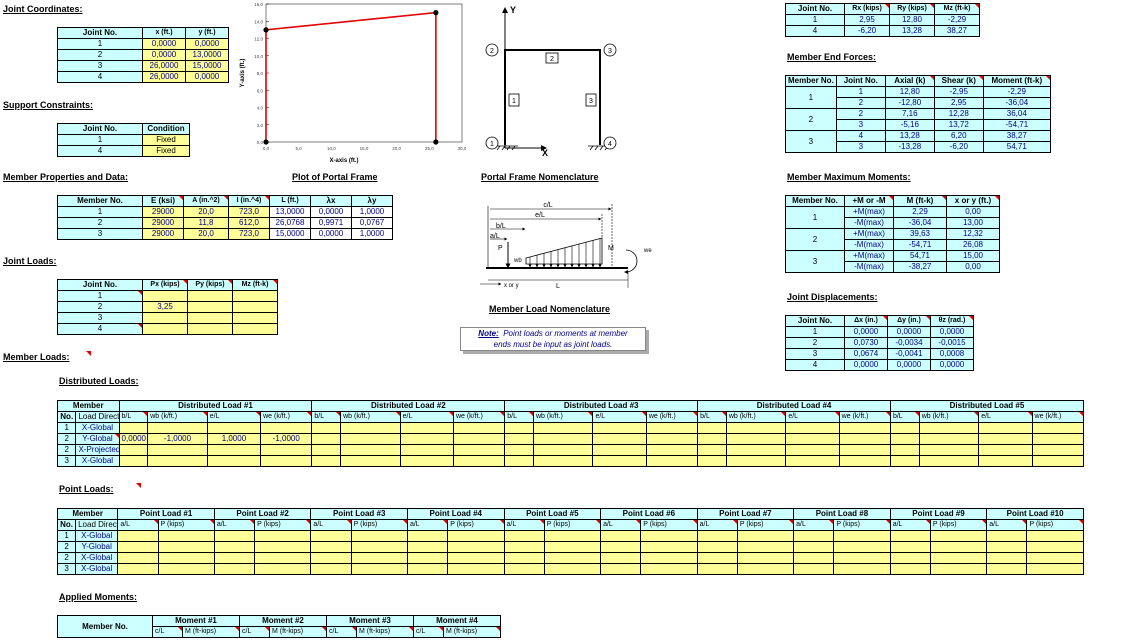 This screenshot has width=1124, height=641. I want to click on cell-input: 612,0, so click(249, 223).